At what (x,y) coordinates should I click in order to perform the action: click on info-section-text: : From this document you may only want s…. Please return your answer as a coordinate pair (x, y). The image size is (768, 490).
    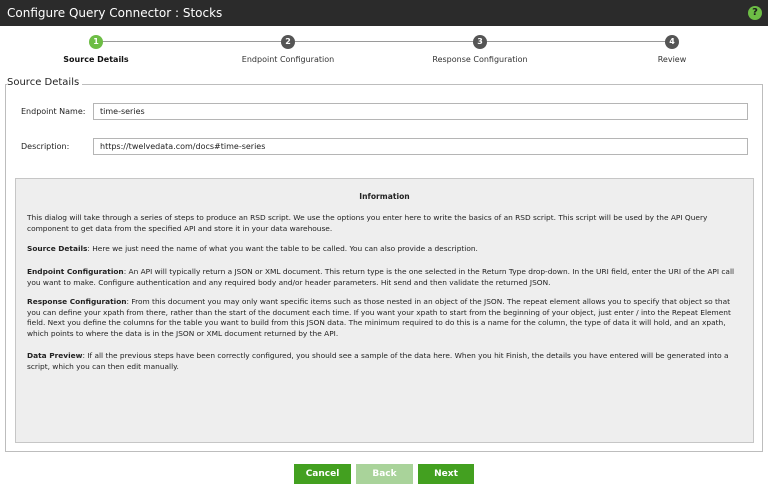
    Looking at the image, I should click on (379, 317).